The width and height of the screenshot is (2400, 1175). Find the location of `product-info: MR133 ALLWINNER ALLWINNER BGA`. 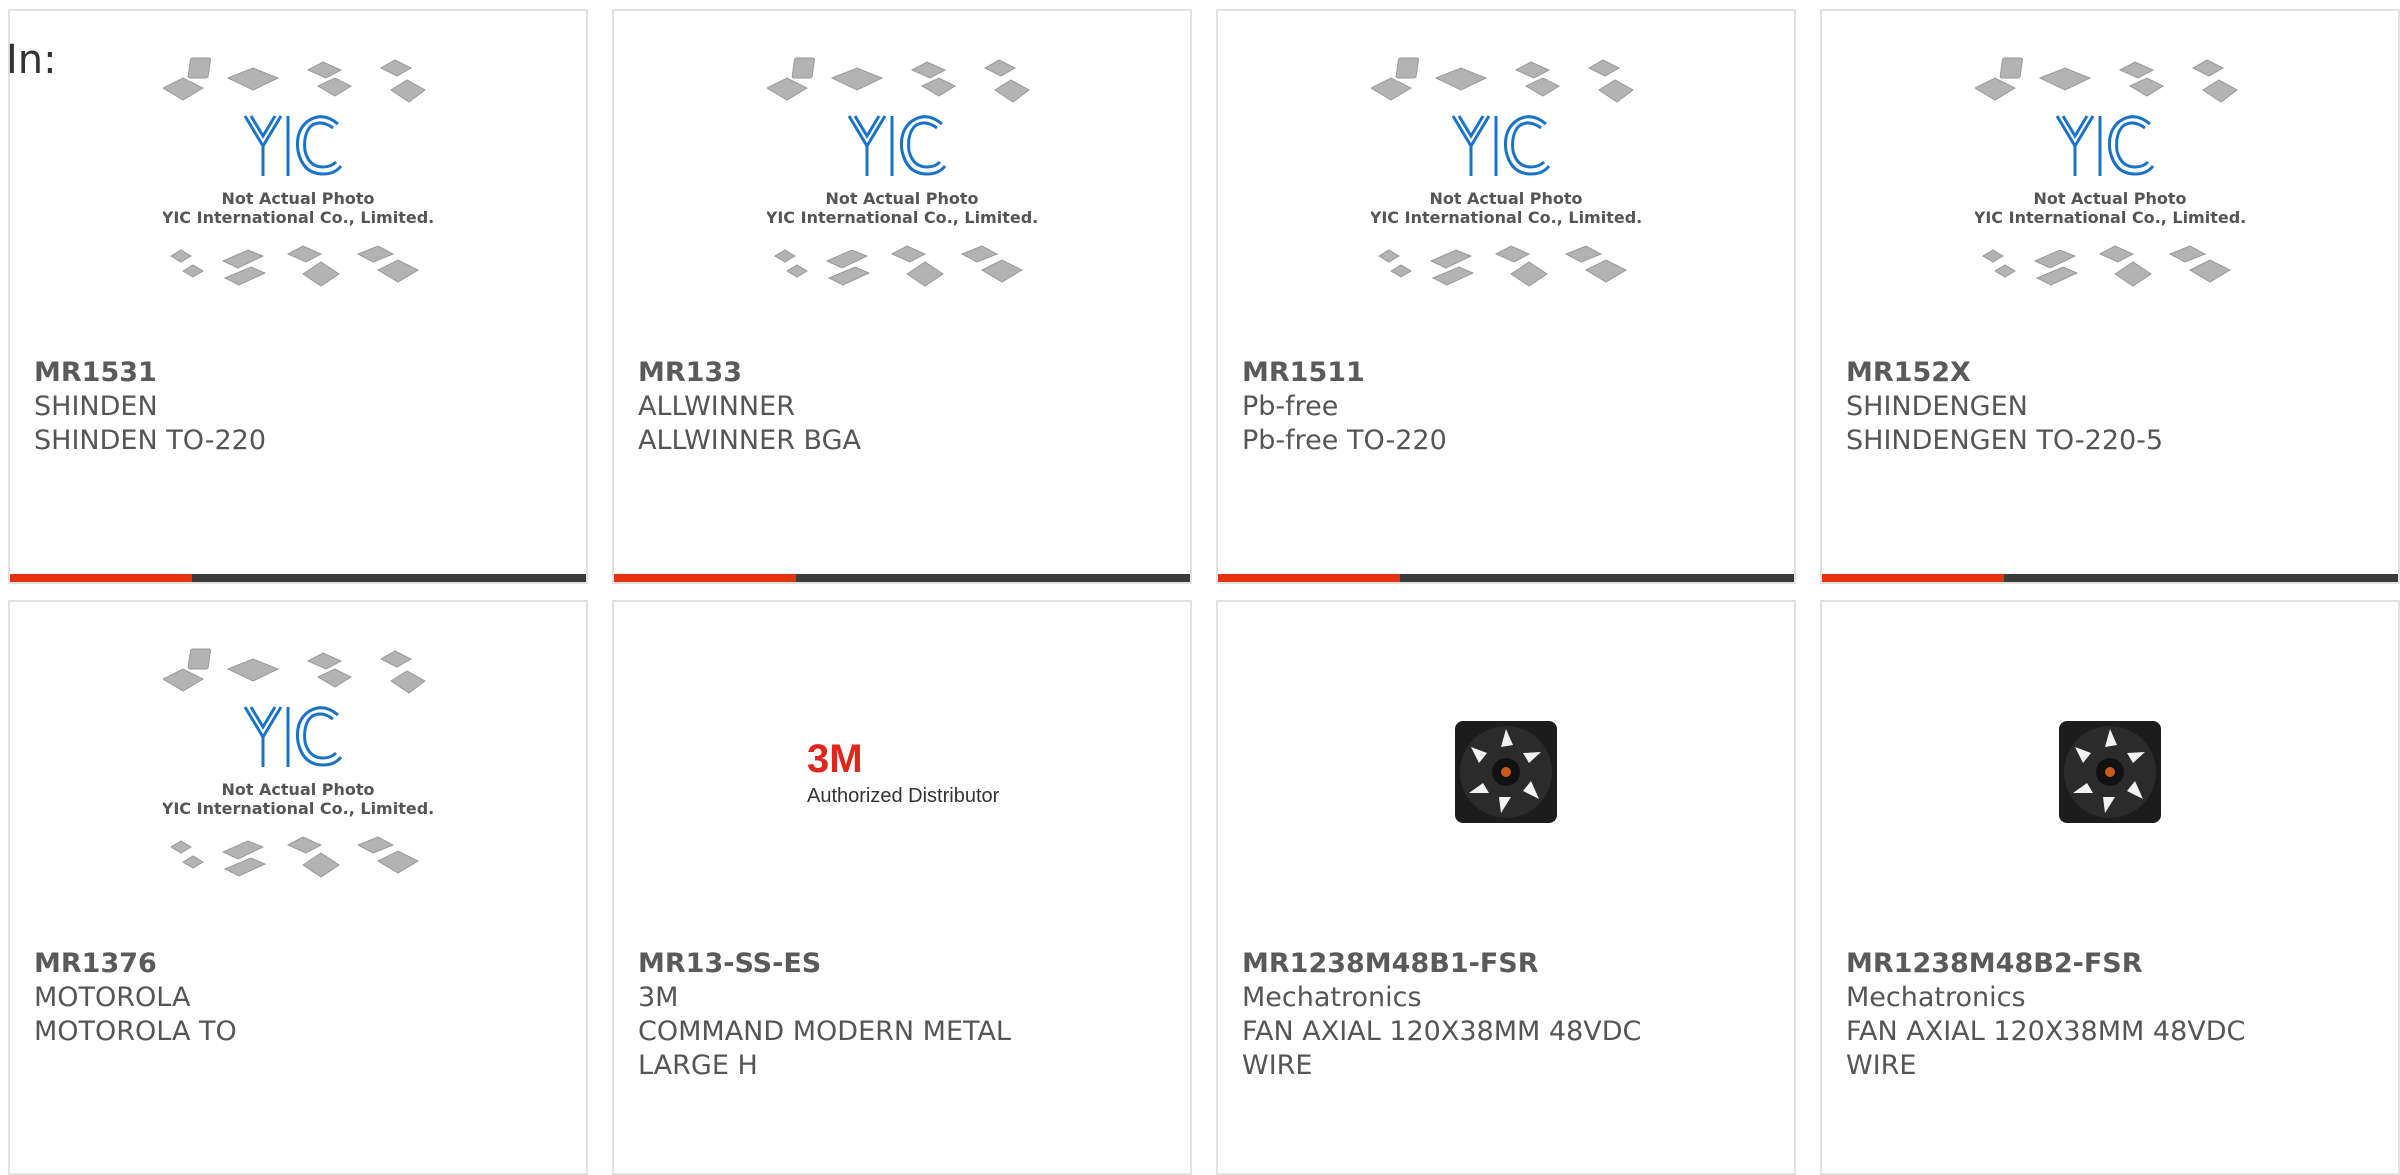

product-info: MR133 ALLWINNER ALLWINNER BGA is located at coordinates (902, 407).